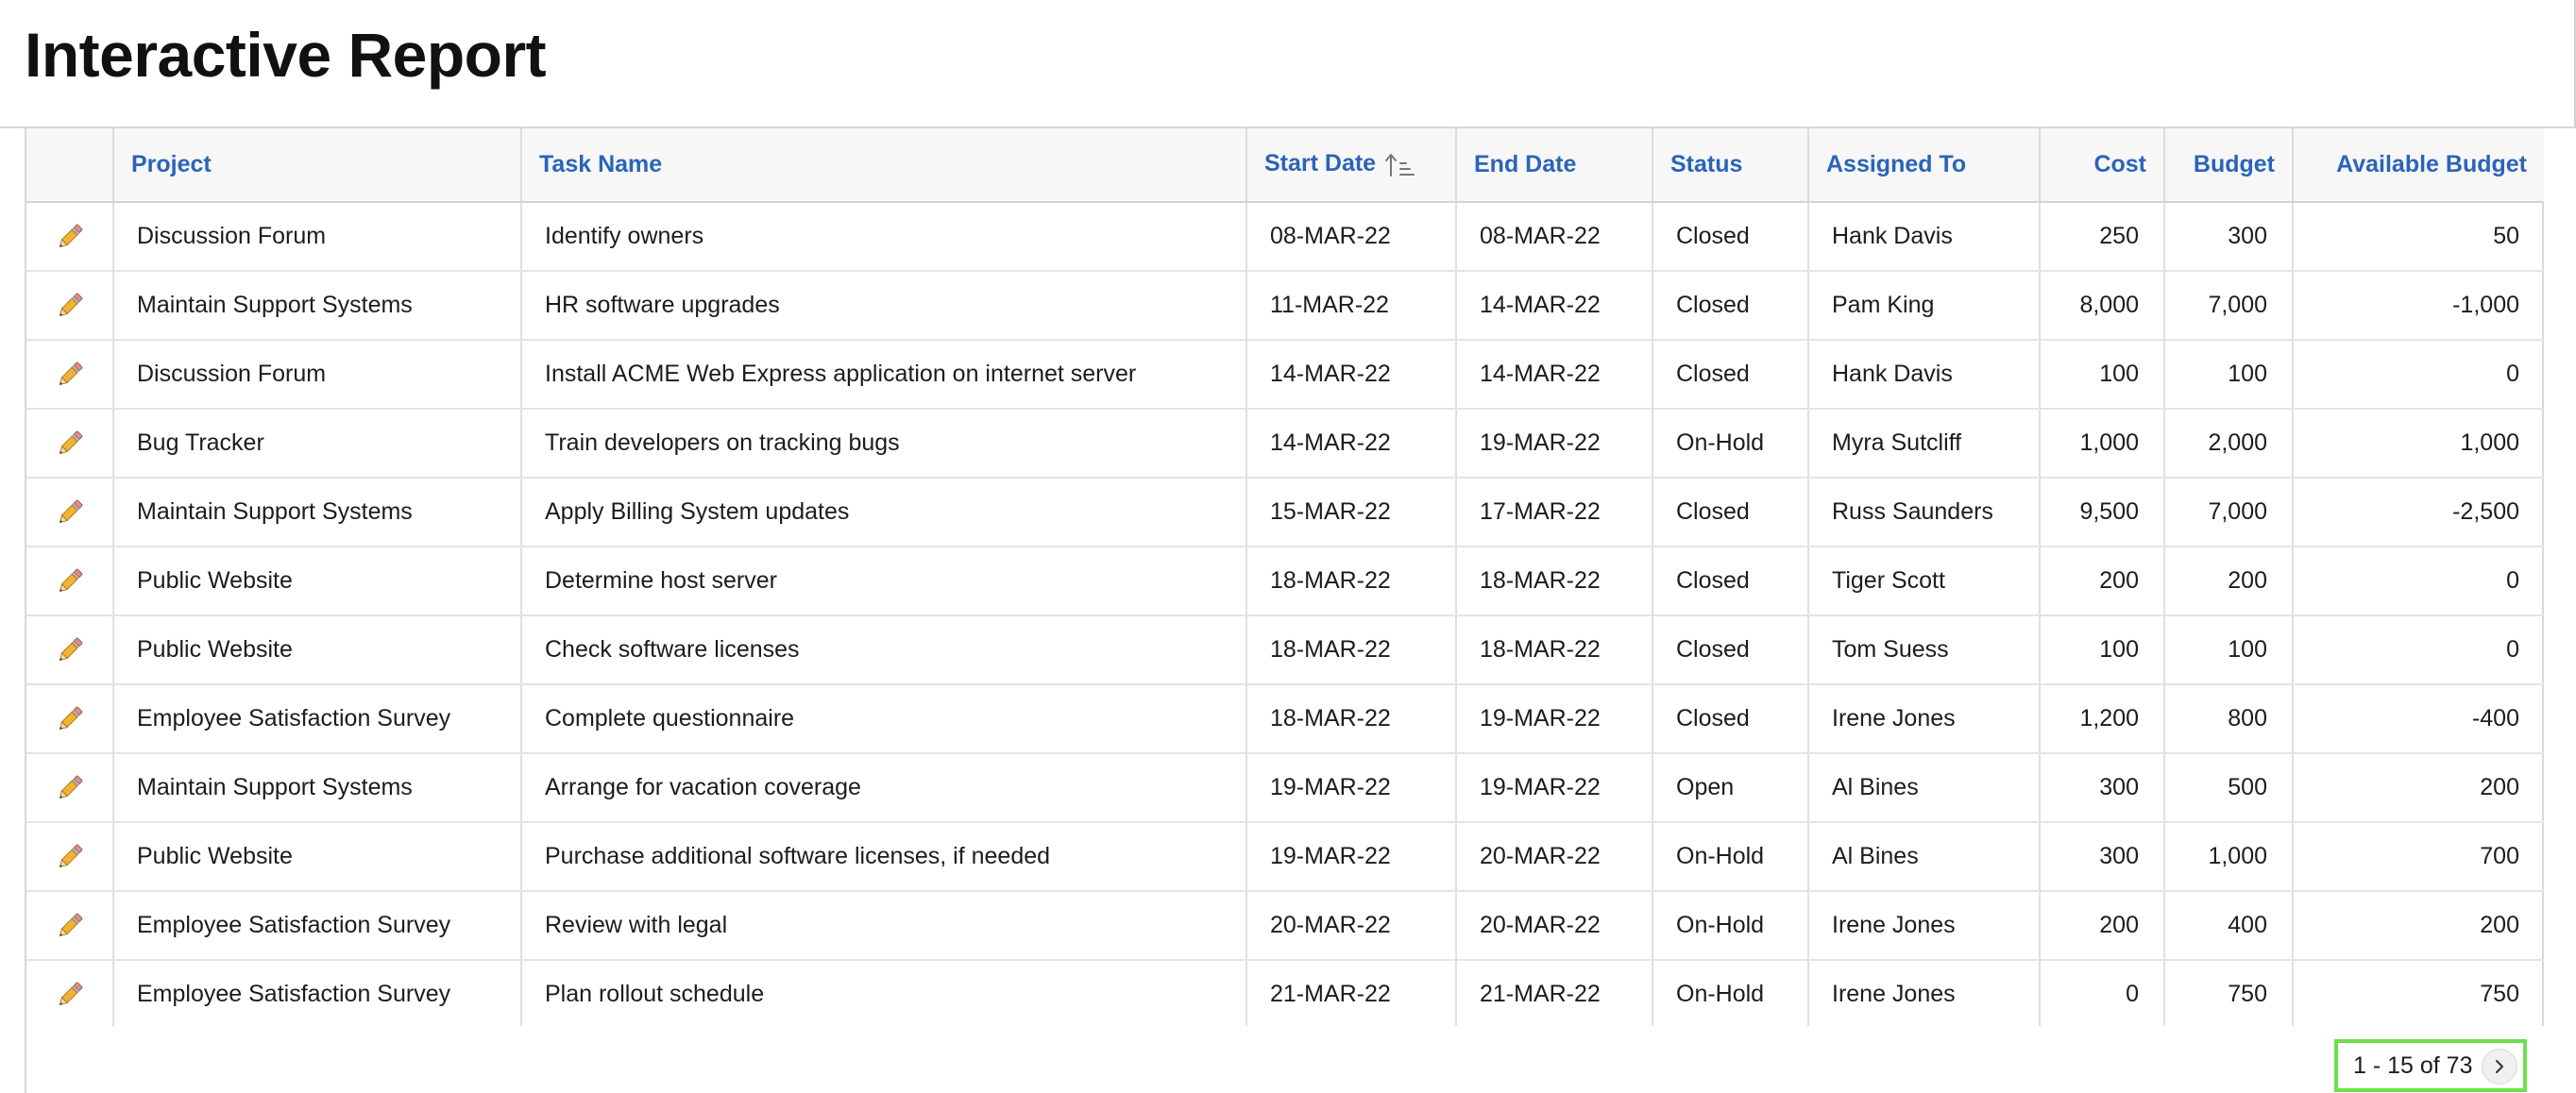 The height and width of the screenshot is (1093, 2576). I want to click on assigned-to-cell: Hank Davis, so click(1924, 237).